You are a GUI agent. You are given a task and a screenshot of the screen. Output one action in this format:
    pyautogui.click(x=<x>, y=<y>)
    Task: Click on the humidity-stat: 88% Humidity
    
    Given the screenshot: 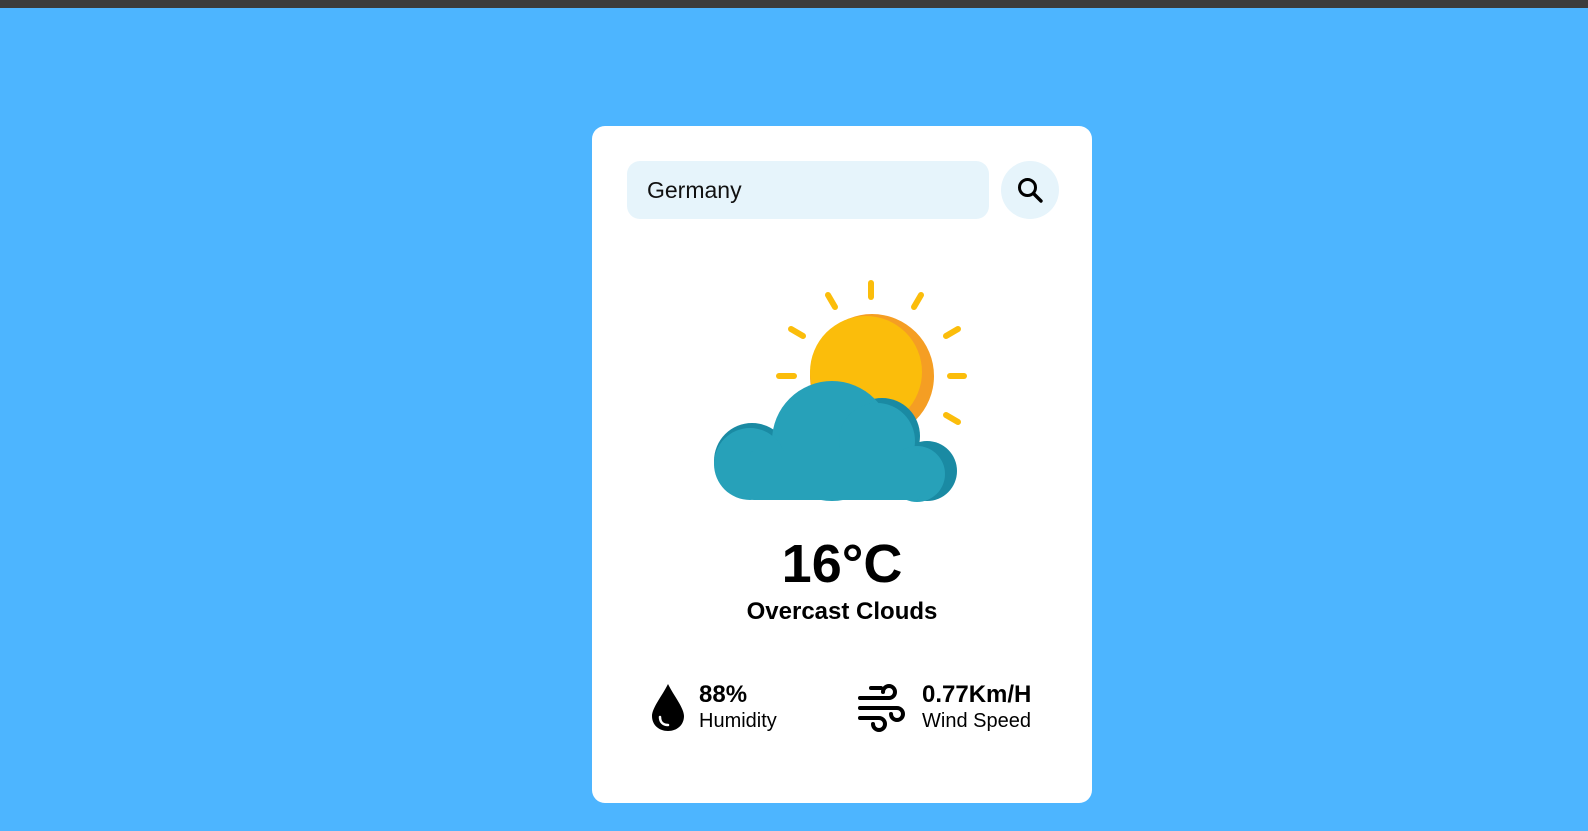 What is the action you would take?
    pyautogui.click(x=735, y=710)
    